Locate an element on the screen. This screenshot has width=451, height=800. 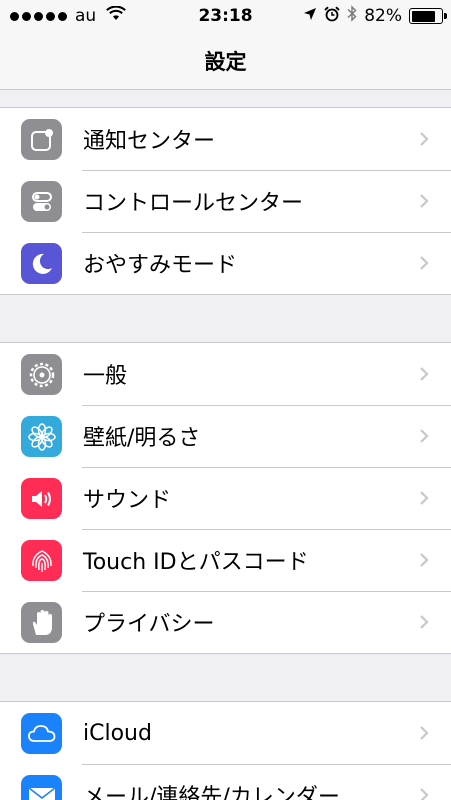
status-bar-right: 82% is located at coordinates (375, 16).